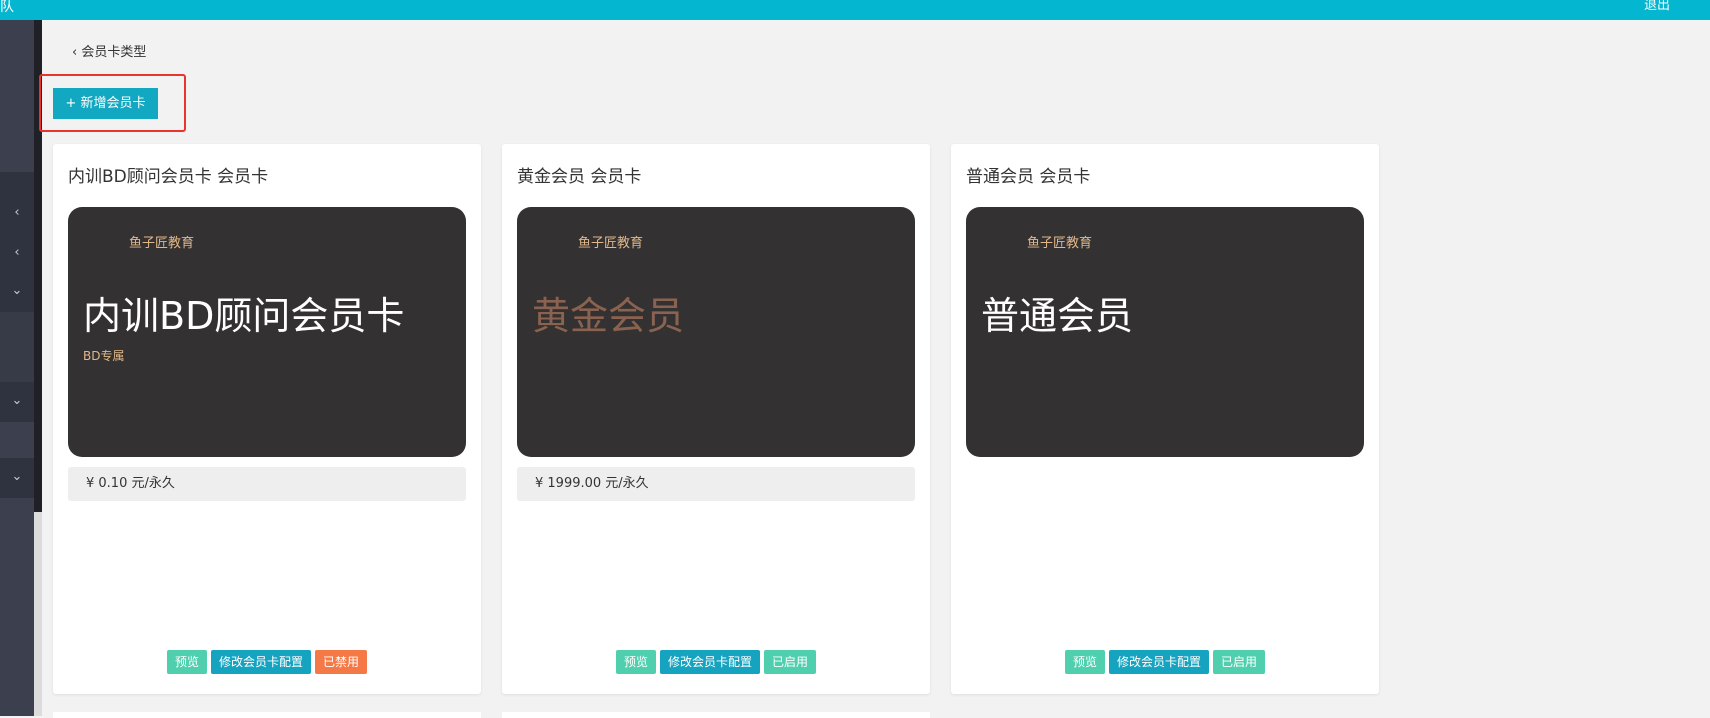 This screenshot has width=1710, height=718. Describe the element at coordinates (17, 347) in the screenshot. I see `sidebar-group` at that location.